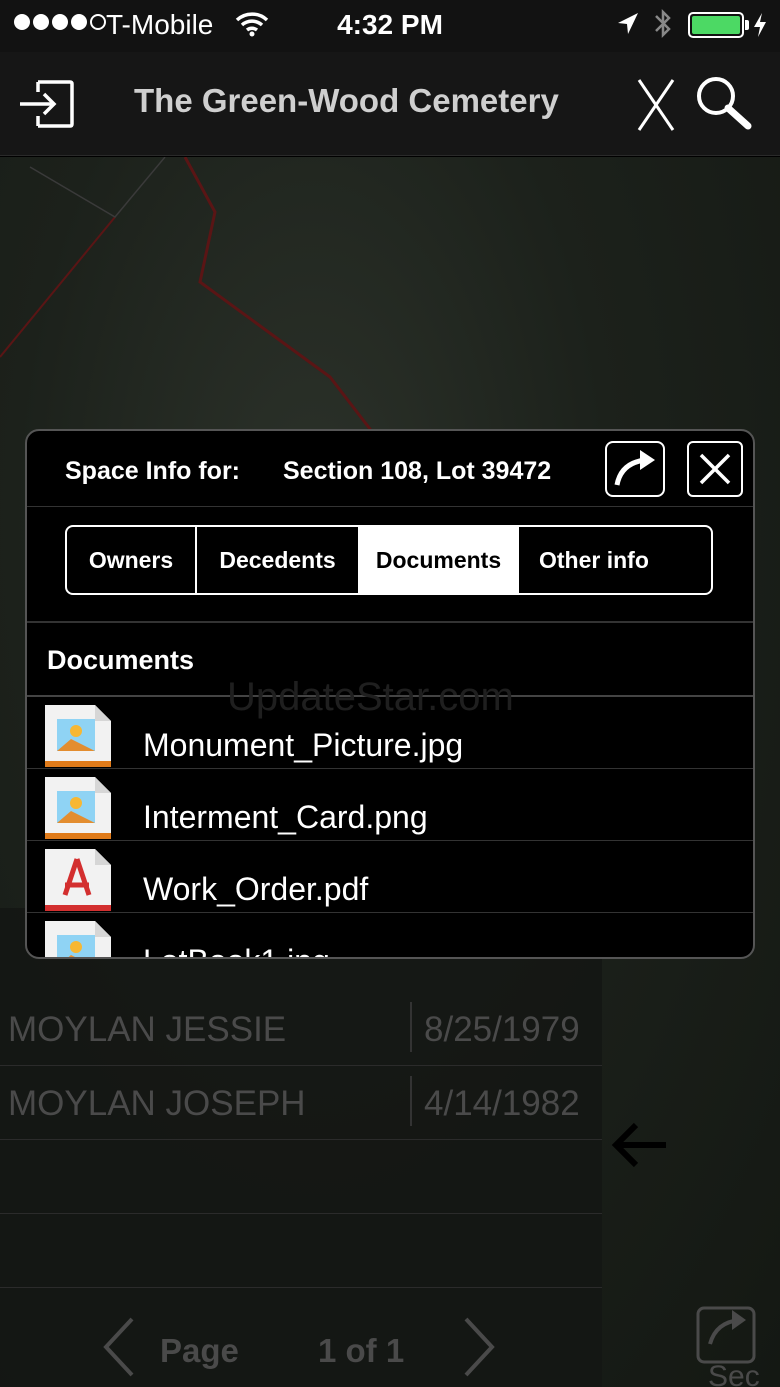  I want to click on battery-fill, so click(716, 25).